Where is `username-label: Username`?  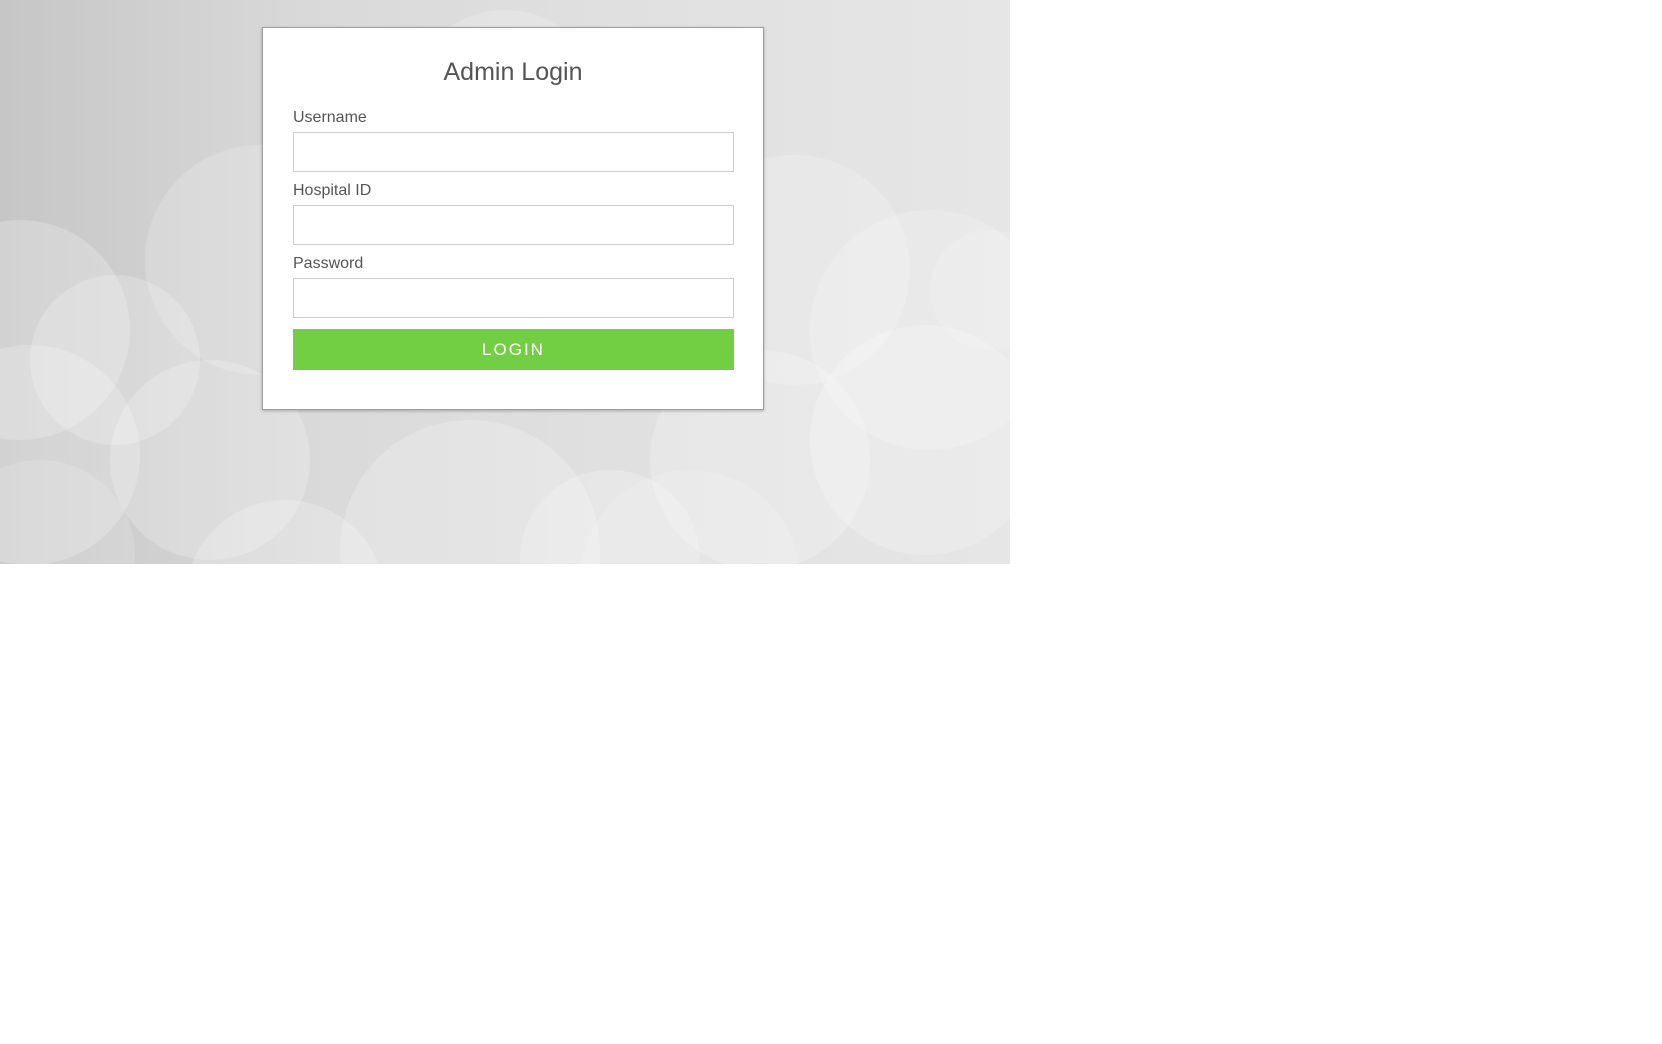
username-label: Username is located at coordinates (330, 117).